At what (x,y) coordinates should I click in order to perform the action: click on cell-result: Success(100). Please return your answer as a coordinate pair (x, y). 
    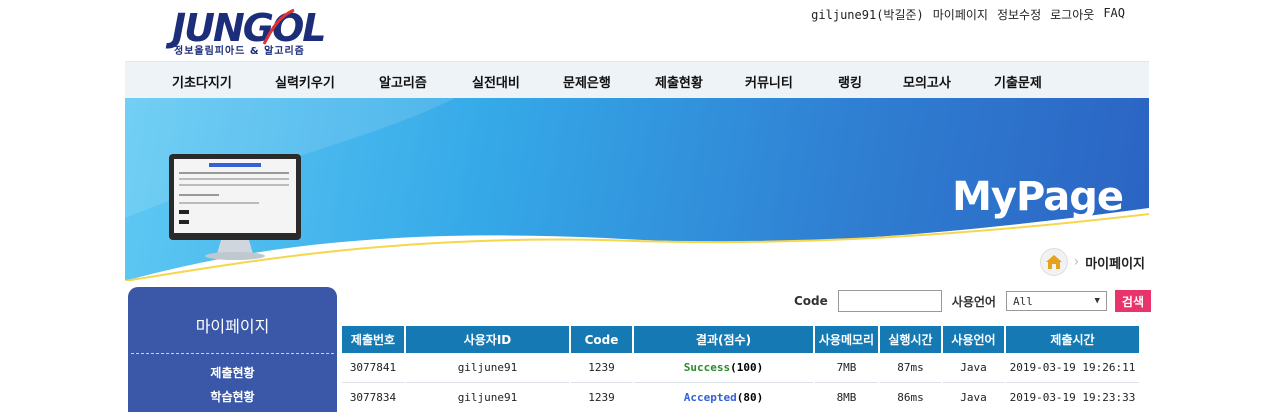
    Looking at the image, I should click on (723, 368).